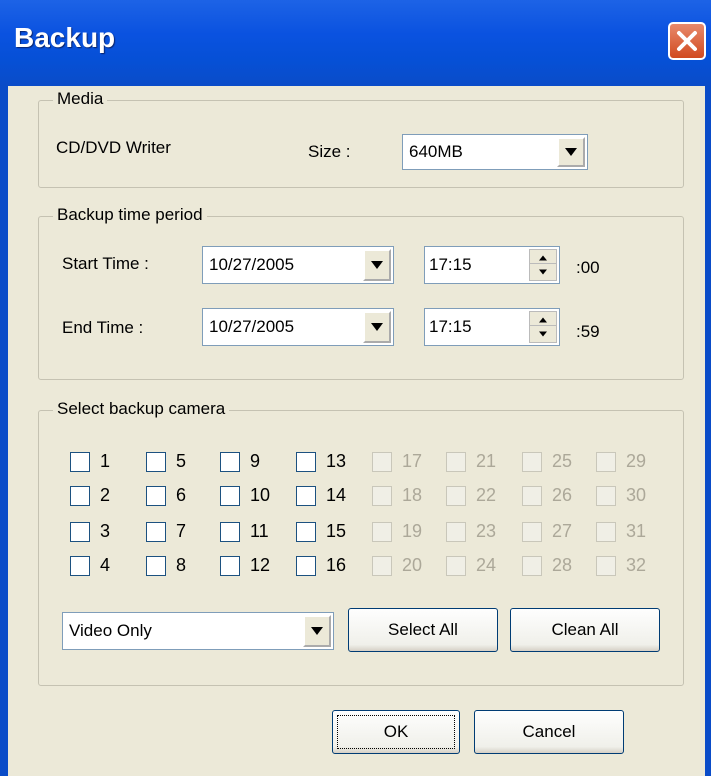 This screenshot has width=711, height=776. What do you see at coordinates (486, 461) in the screenshot?
I see `camera-checkbox-label: 21` at bounding box center [486, 461].